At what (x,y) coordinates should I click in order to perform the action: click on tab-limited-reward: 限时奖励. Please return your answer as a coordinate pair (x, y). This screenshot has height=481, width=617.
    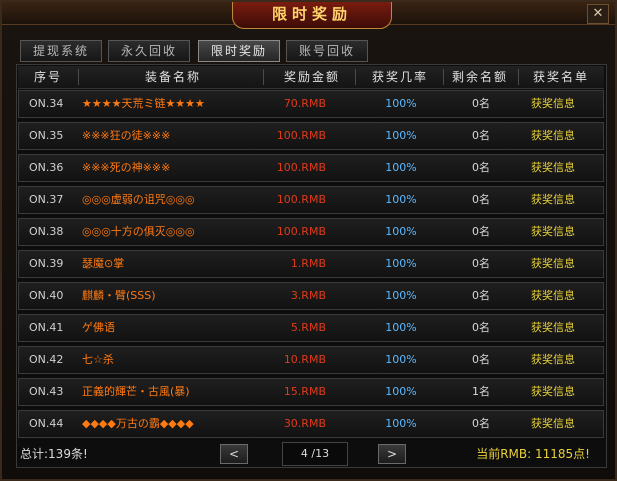
    Looking at the image, I should click on (239, 51).